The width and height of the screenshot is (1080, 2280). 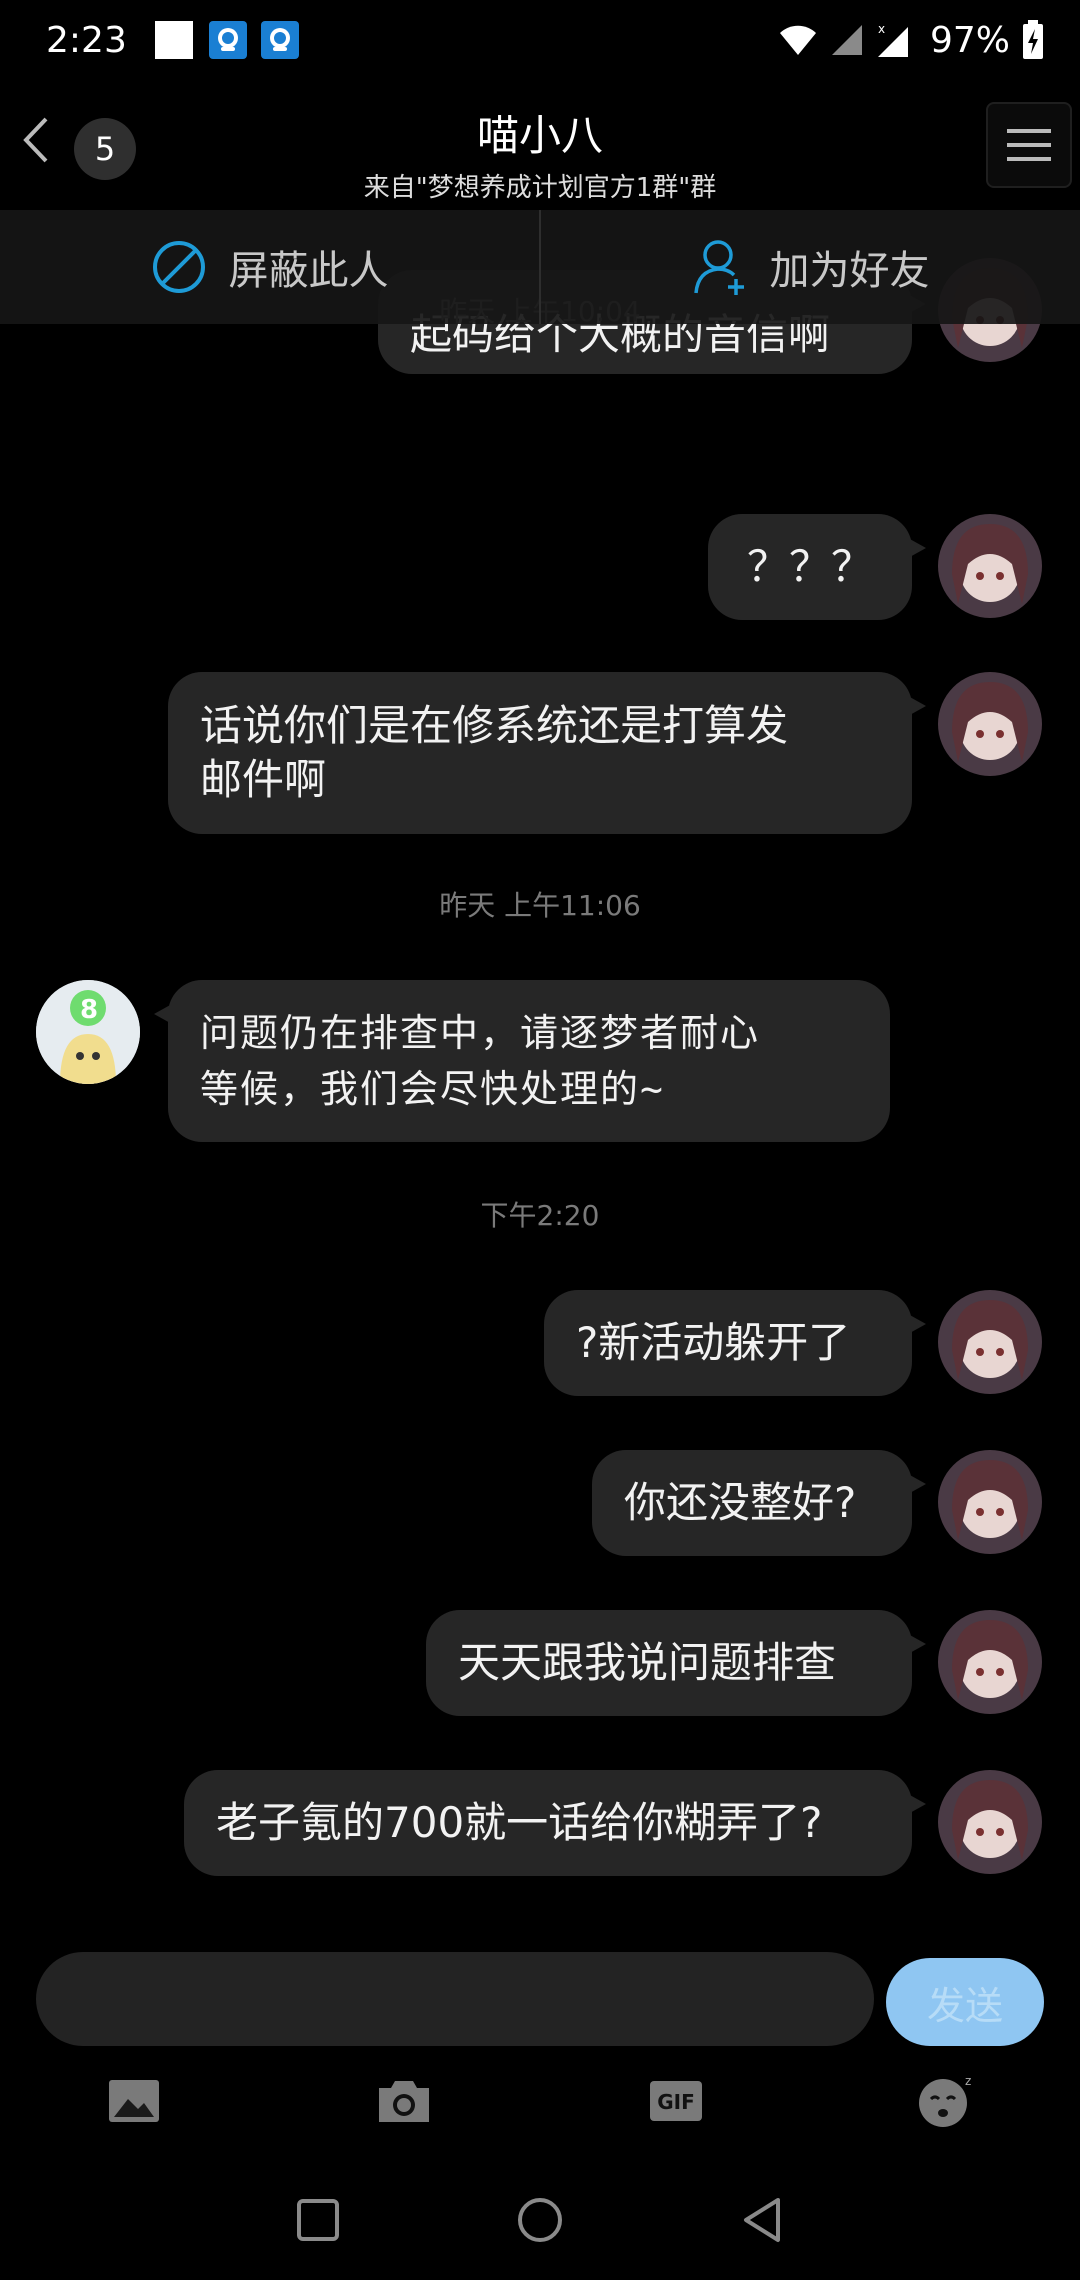 I want to click on signal-x-icon: x, so click(x=892, y=39).